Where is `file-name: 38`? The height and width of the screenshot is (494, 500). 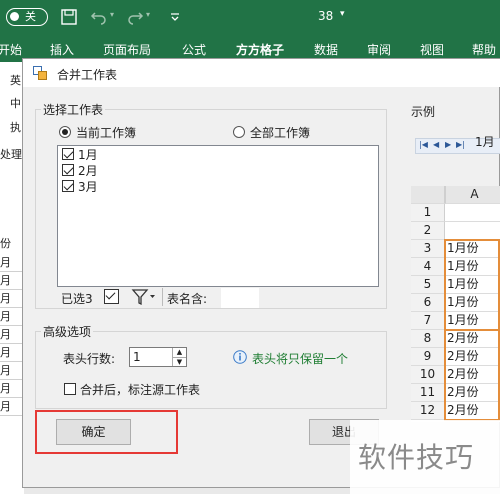
file-name: 38 is located at coordinates (326, 16).